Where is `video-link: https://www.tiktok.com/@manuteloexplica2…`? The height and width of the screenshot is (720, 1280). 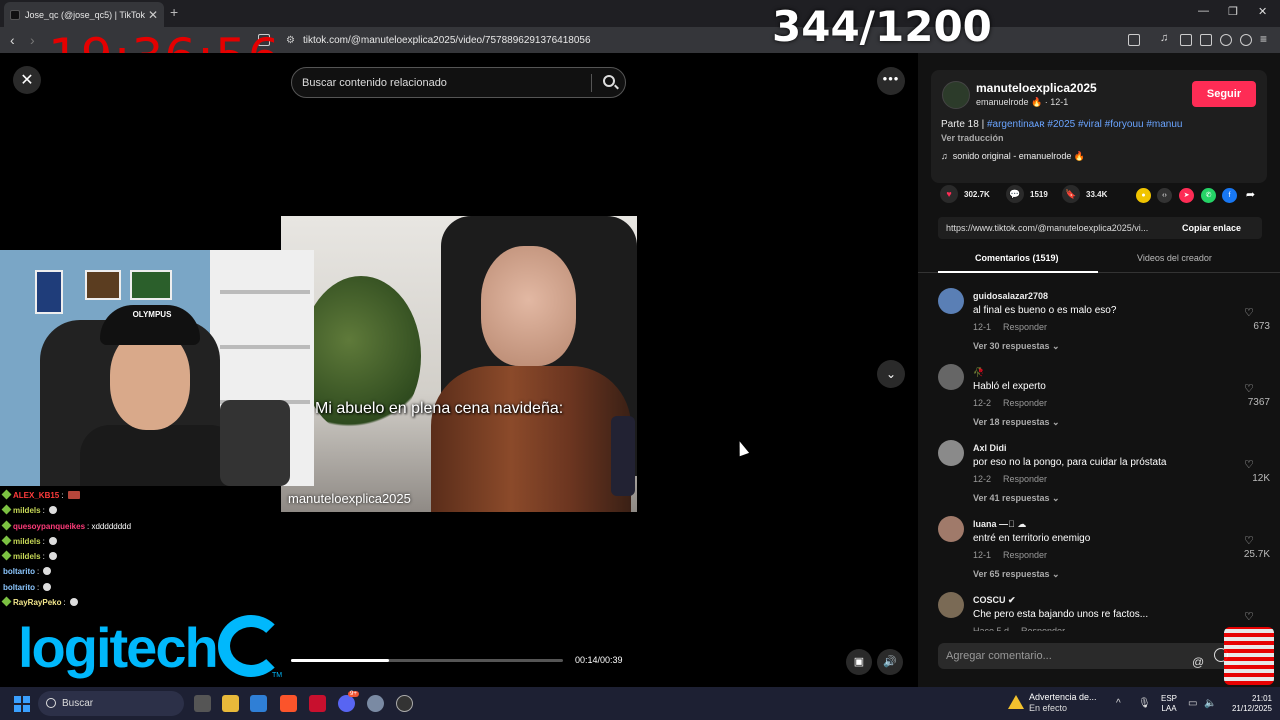 video-link: https://www.tiktok.com/@manuteloexplica2… is located at coordinates (1061, 228).